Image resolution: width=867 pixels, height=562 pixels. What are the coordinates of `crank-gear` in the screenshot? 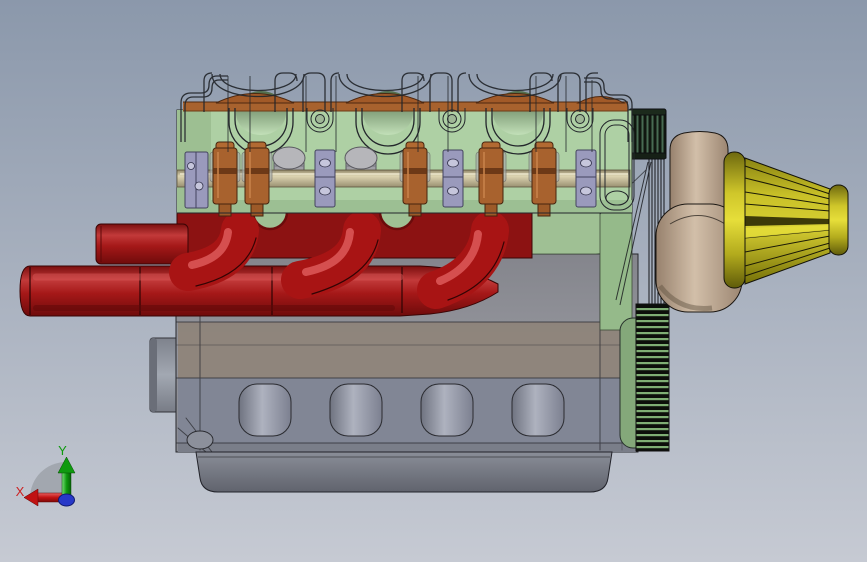 It's located at (652, 377).